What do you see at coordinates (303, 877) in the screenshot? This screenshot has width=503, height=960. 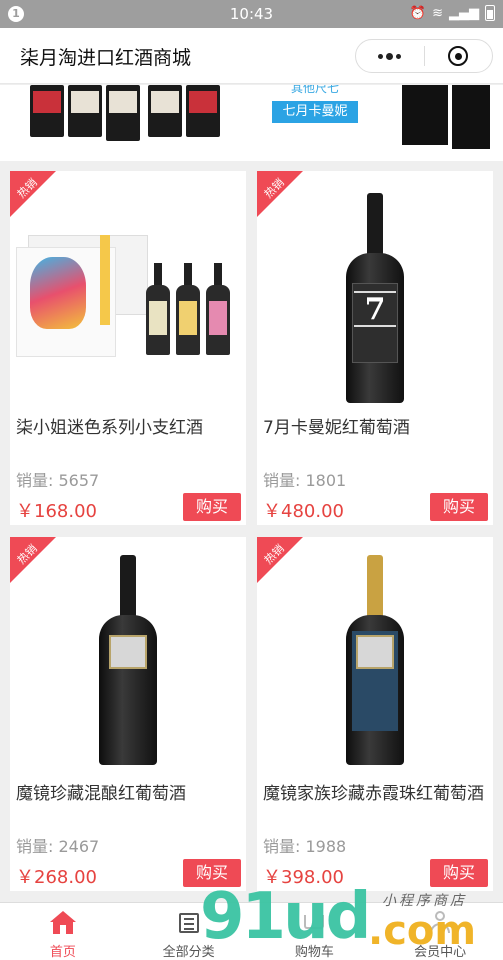 I see `product-price: ￥398.00` at bounding box center [303, 877].